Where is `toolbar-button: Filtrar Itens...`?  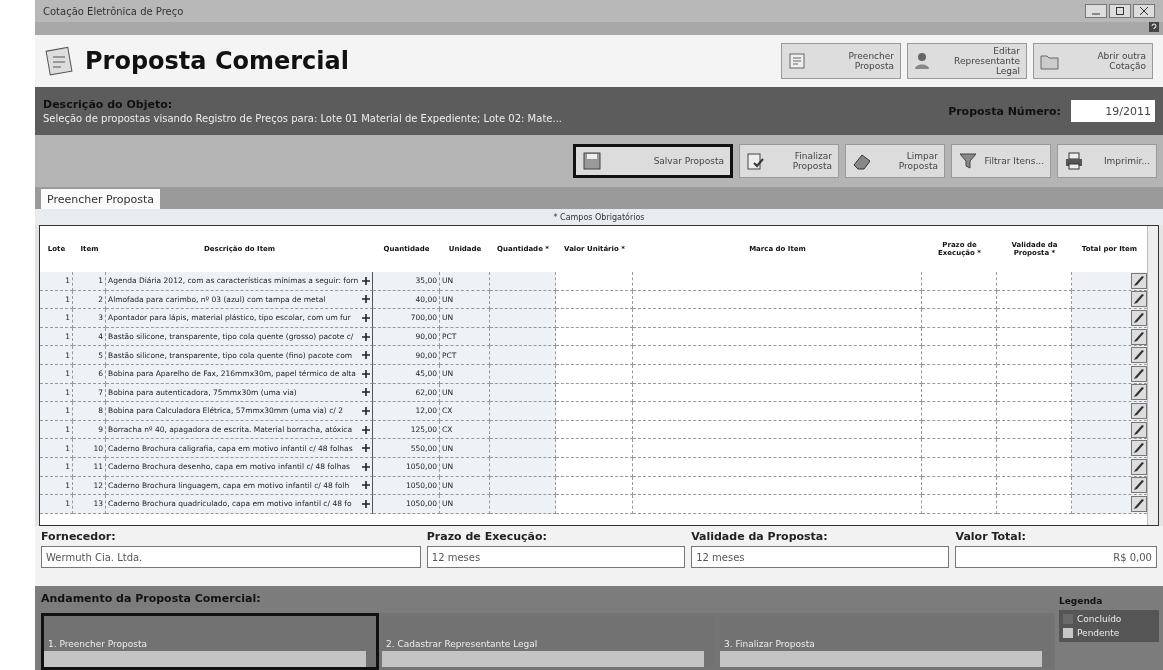
toolbar-button: Filtrar Itens... is located at coordinates (1001, 161).